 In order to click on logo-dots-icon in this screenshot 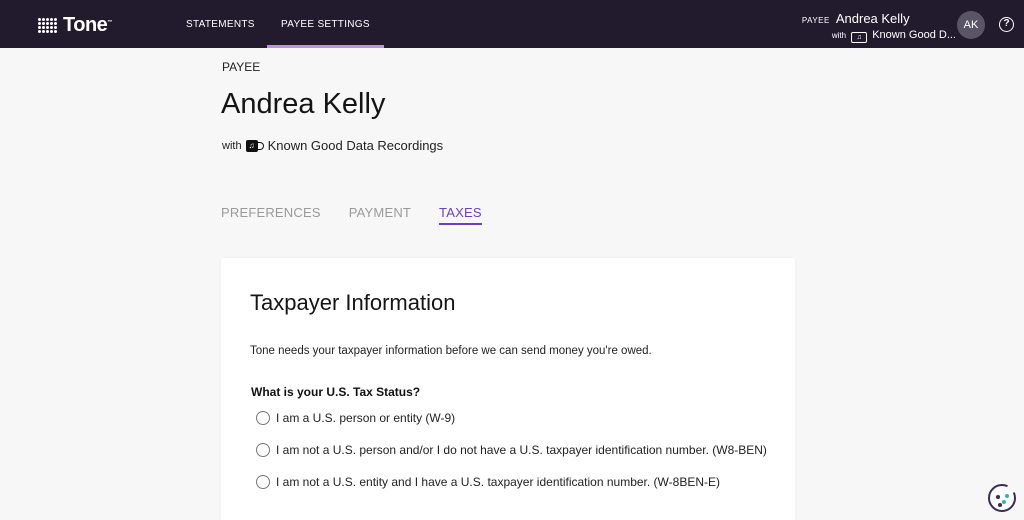, I will do `click(47, 25)`.